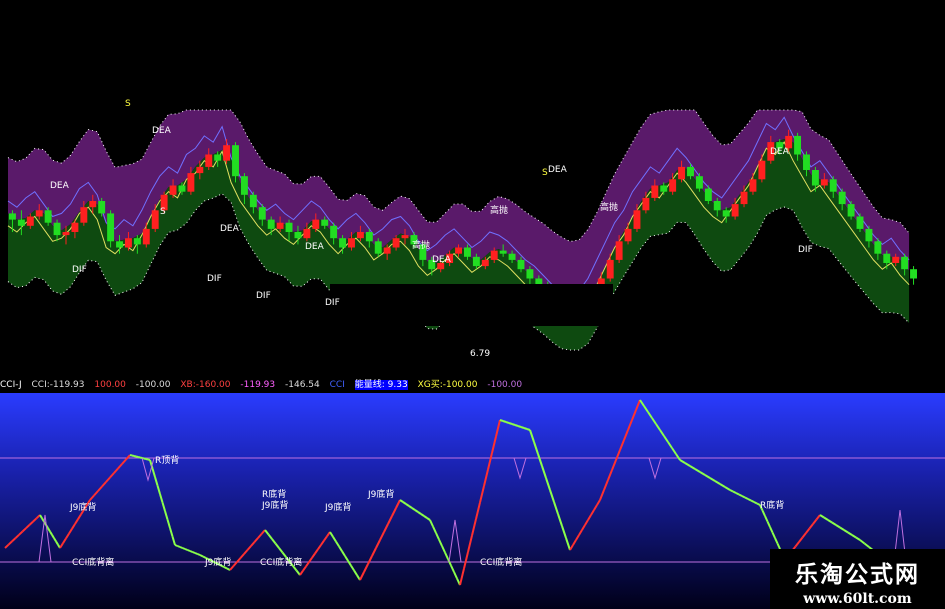 The image size is (945, 609). What do you see at coordinates (205, 385) in the screenshot?
I see `xb-value: XB:-160.00` at bounding box center [205, 385].